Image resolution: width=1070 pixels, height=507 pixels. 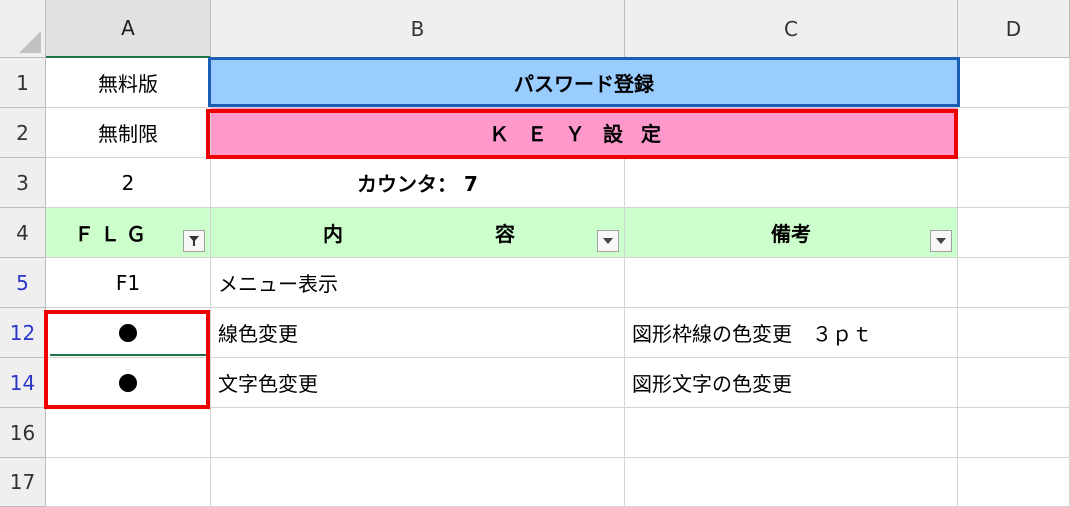 What do you see at coordinates (23, 133) in the screenshot?
I see `row-header-2: 2` at bounding box center [23, 133].